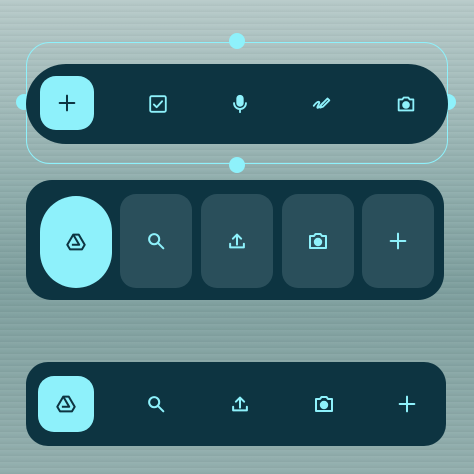 Image resolution: width=474 pixels, height=474 pixels. I want to click on checkbox-icon, so click(158, 104).